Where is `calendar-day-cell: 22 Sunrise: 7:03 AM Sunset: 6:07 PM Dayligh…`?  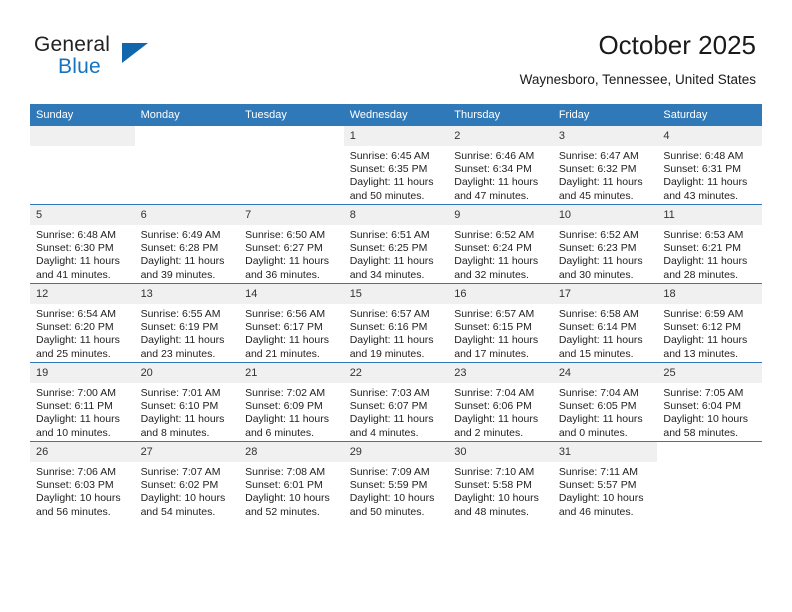 calendar-day-cell: 22 Sunrise: 7:03 AM Sunset: 6:07 PM Dayligh… is located at coordinates (396, 402).